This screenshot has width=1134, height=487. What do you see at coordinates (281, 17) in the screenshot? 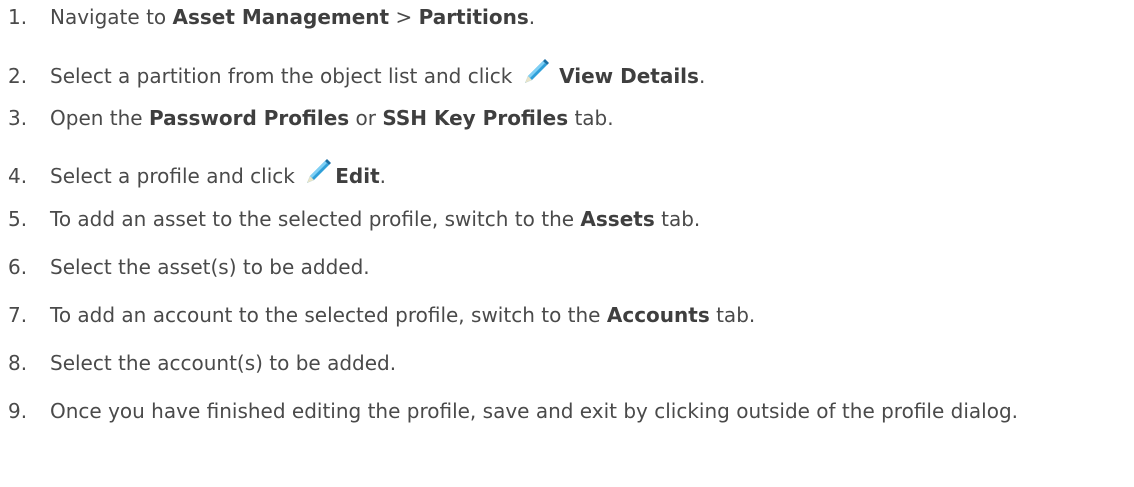
I see `menu-asset-management: Asset Management` at bounding box center [281, 17].